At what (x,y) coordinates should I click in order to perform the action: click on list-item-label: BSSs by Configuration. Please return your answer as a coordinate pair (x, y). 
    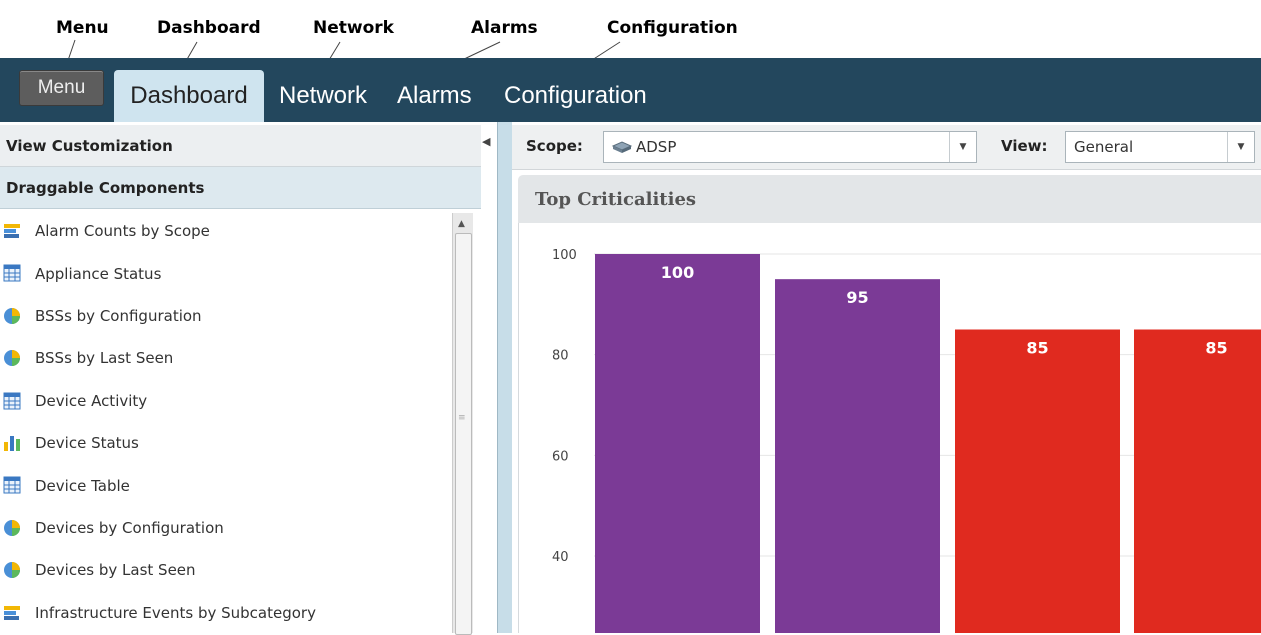
    Looking at the image, I should click on (118, 315).